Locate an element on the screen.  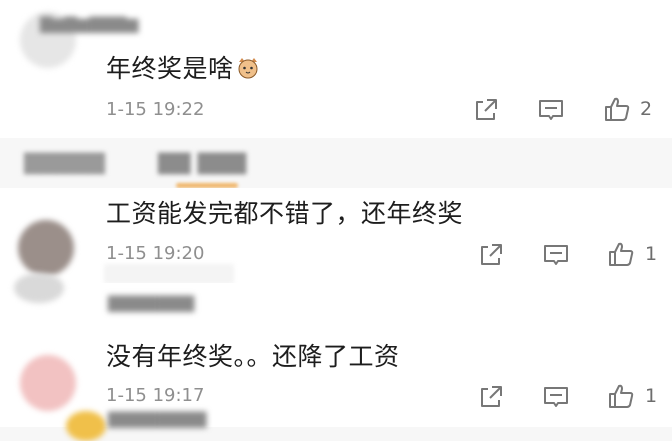
comment-time: 1-15 19:22 is located at coordinates (155, 109).